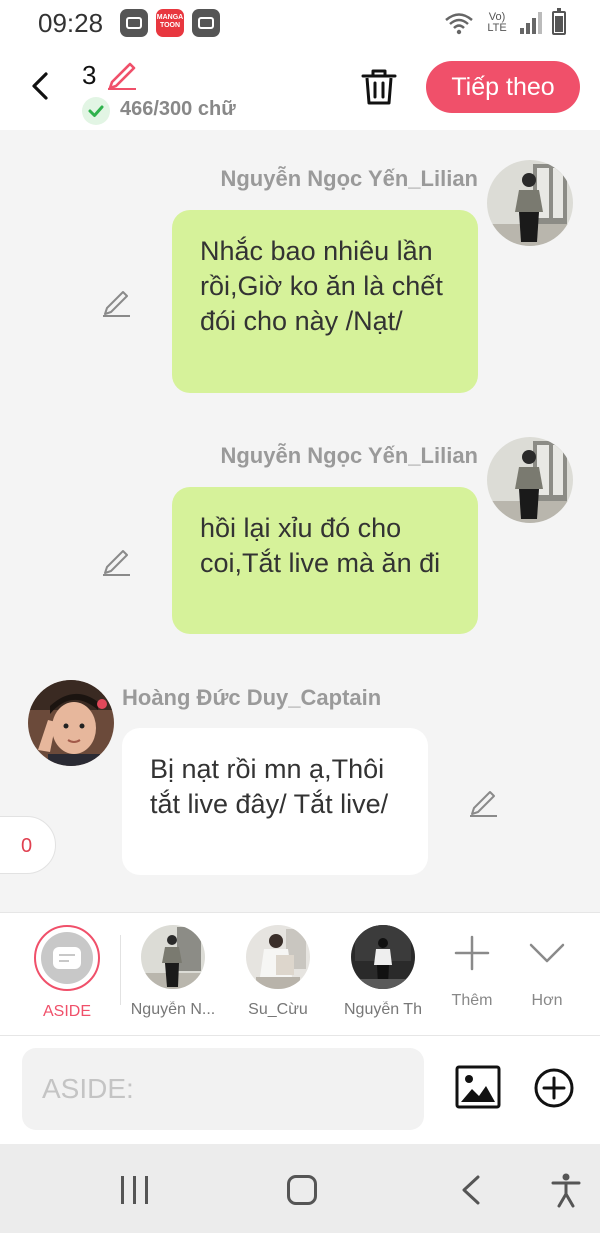 The height and width of the screenshot is (1233, 600). What do you see at coordinates (547, 1000) in the screenshot?
I see `more-label: Hơn` at bounding box center [547, 1000].